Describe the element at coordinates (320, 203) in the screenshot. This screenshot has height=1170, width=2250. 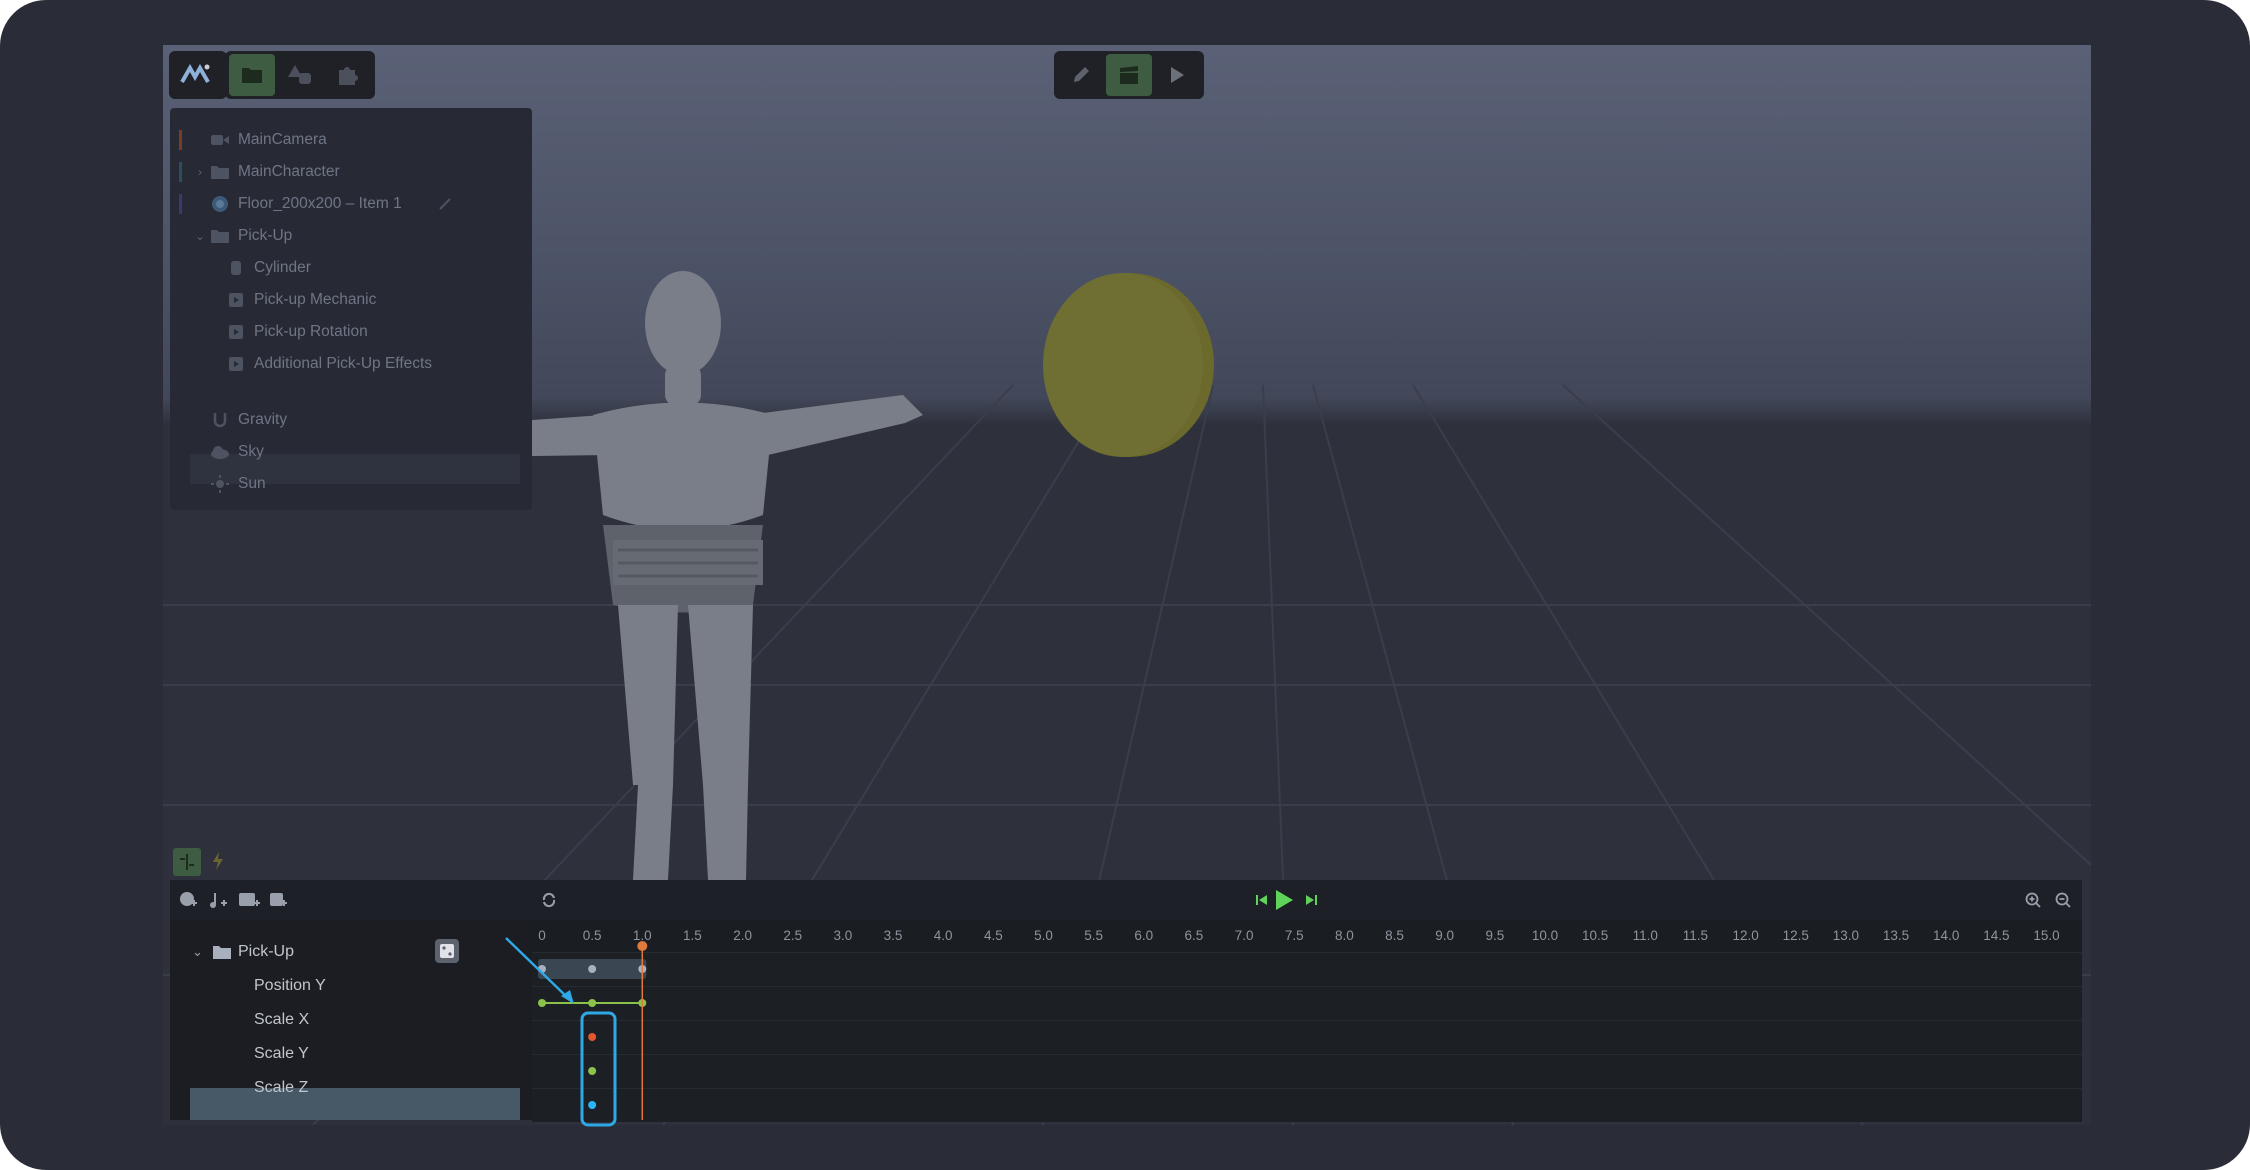
I see `outliner-item-label: Floor_200x200 – Item 1` at that location.